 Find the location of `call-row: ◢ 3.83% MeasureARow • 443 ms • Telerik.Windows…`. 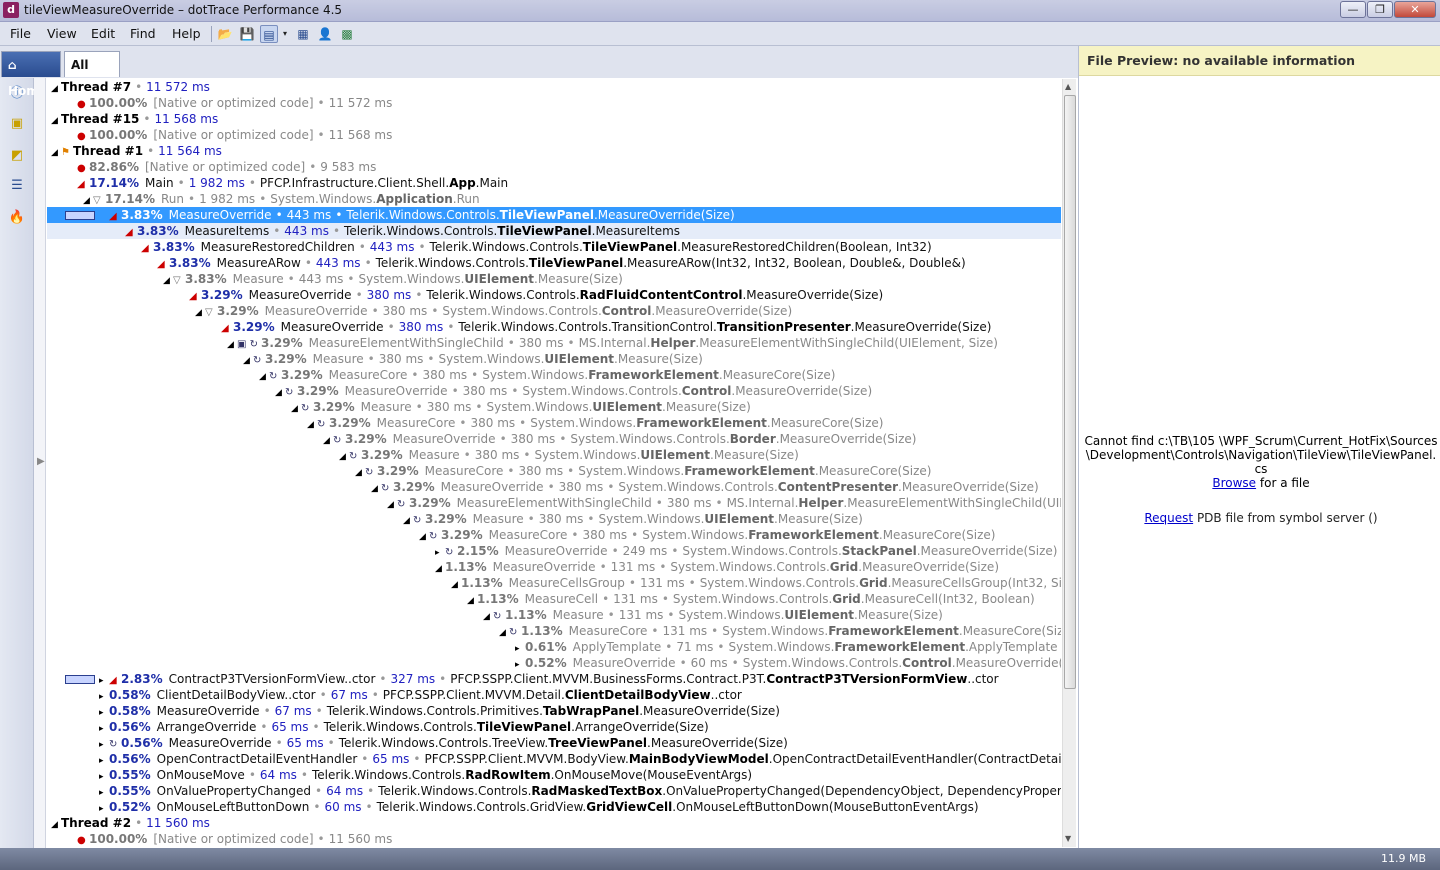

call-row: ◢ 3.83% MeasureARow • 443 ms • Telerik.Windows… is located at coordinates (554, 263).